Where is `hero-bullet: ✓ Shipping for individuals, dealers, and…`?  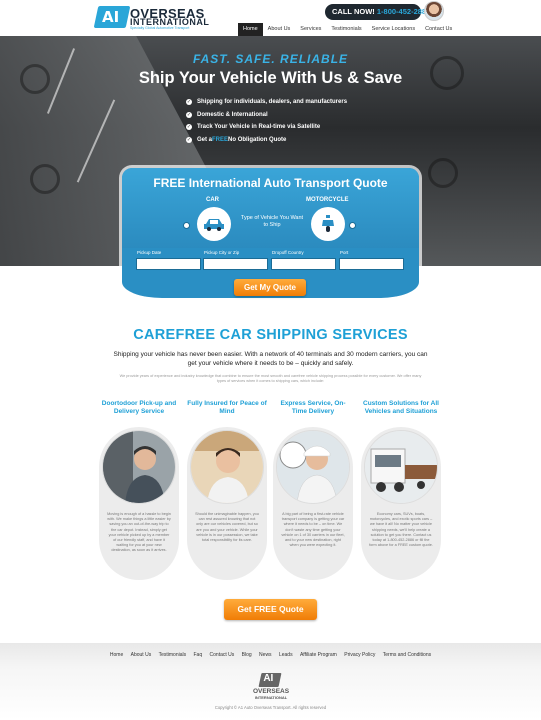 hero-bullet: ✓ Shipping for individuals, dealers, and… is located at coordinates (286, 102).